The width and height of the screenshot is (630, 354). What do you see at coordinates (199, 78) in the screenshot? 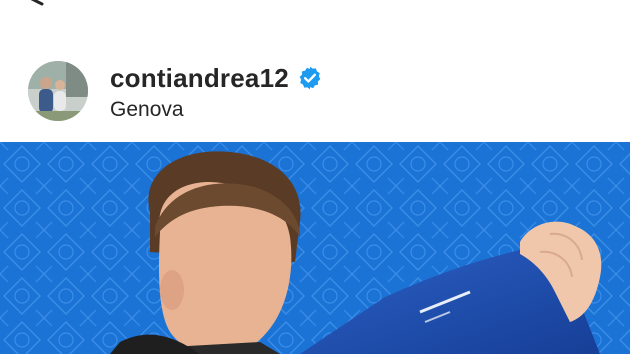
I see `username: contiandrea12` at bounding box center [199, 78].